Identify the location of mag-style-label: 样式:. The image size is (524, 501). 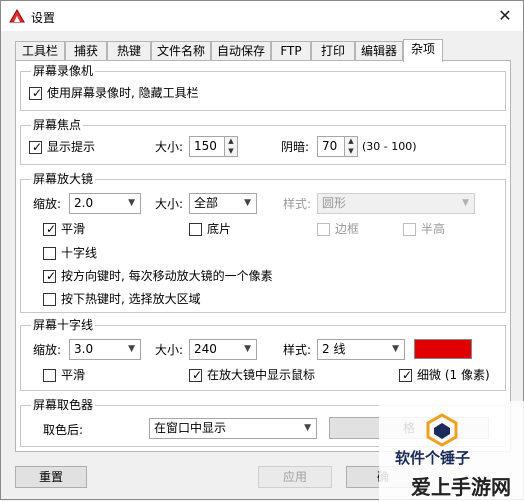
(297, 204).